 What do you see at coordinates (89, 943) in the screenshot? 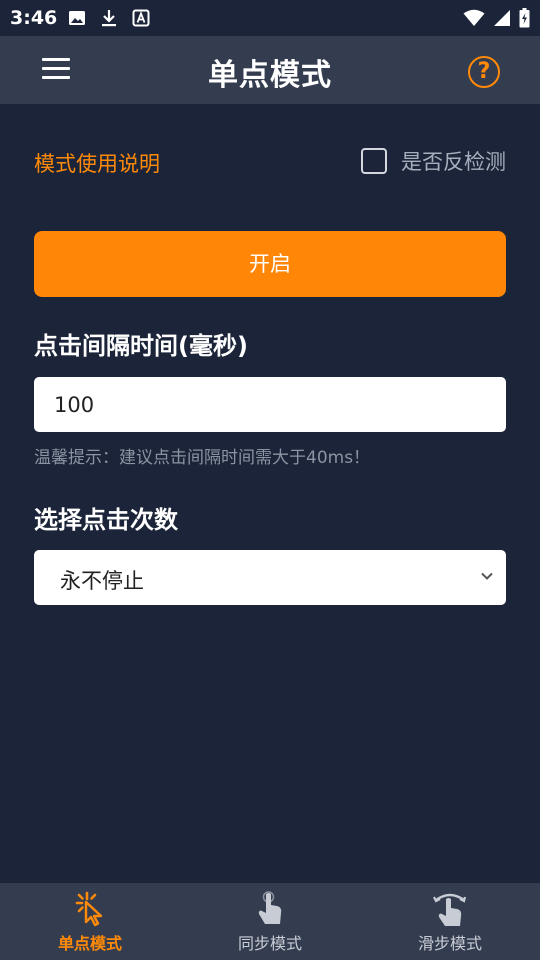
I see `nav-label: 单点模式` at bounding box center [89, 943].